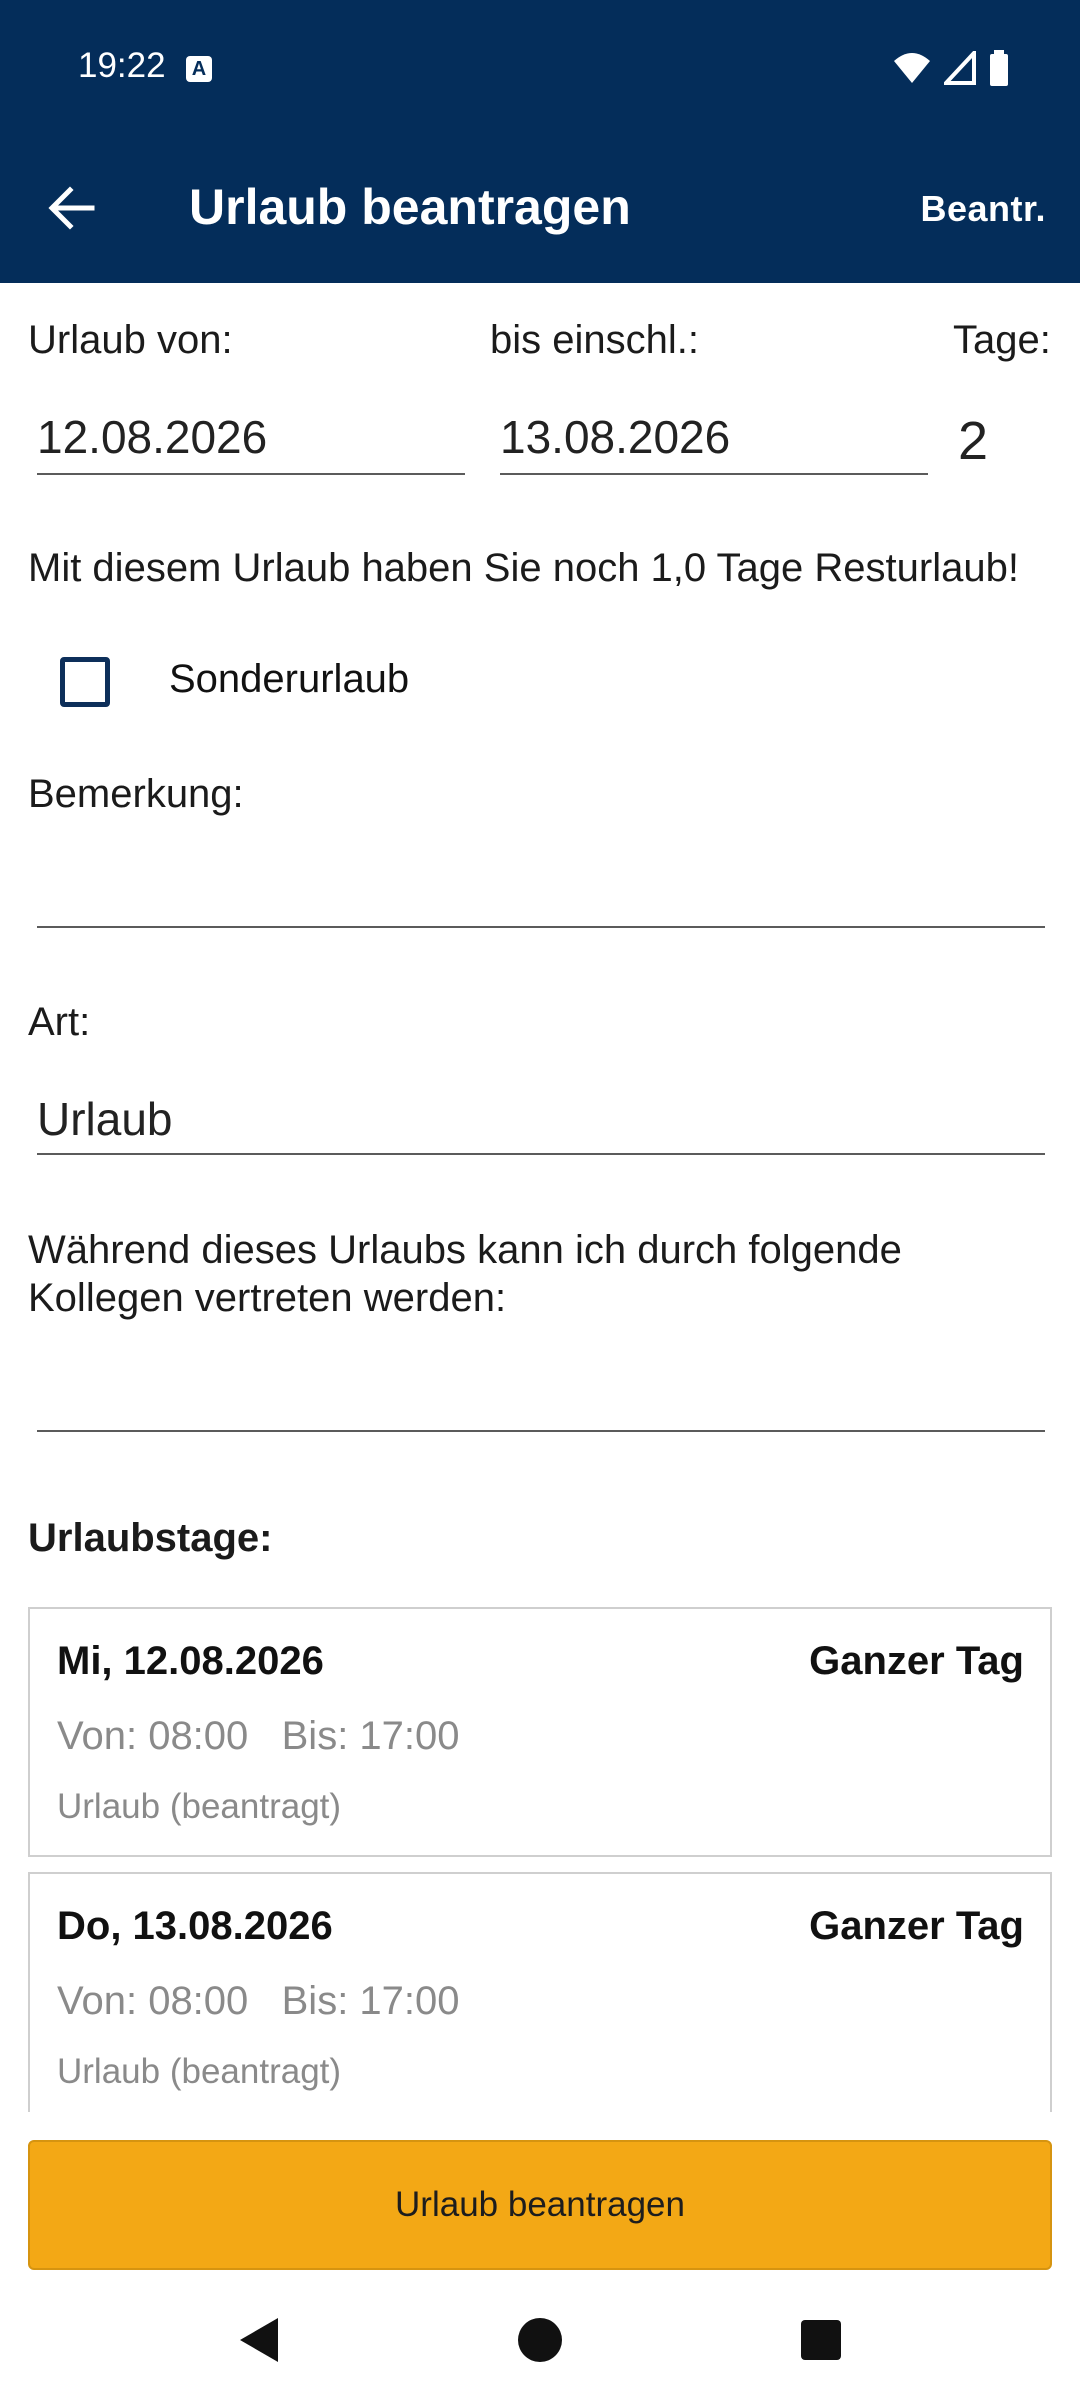 The width and height of the screenshot is (1080, 2400). I want to click on from-date-field: 12.08.2026, so click(152, 437).